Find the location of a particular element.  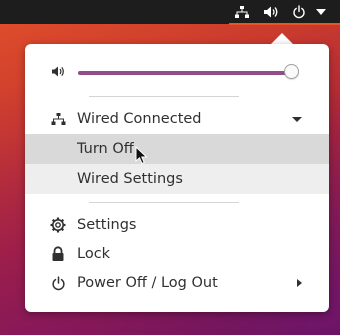

volume-status-button is located at coordinates (271, 12).